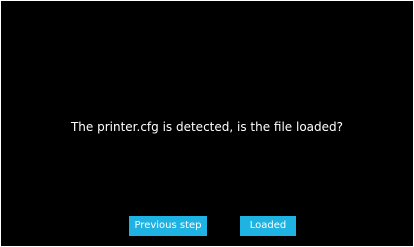 The width and height of the screenshot is (414, 247). I want to click on loaded-button: Loaded, so click(268, 226).